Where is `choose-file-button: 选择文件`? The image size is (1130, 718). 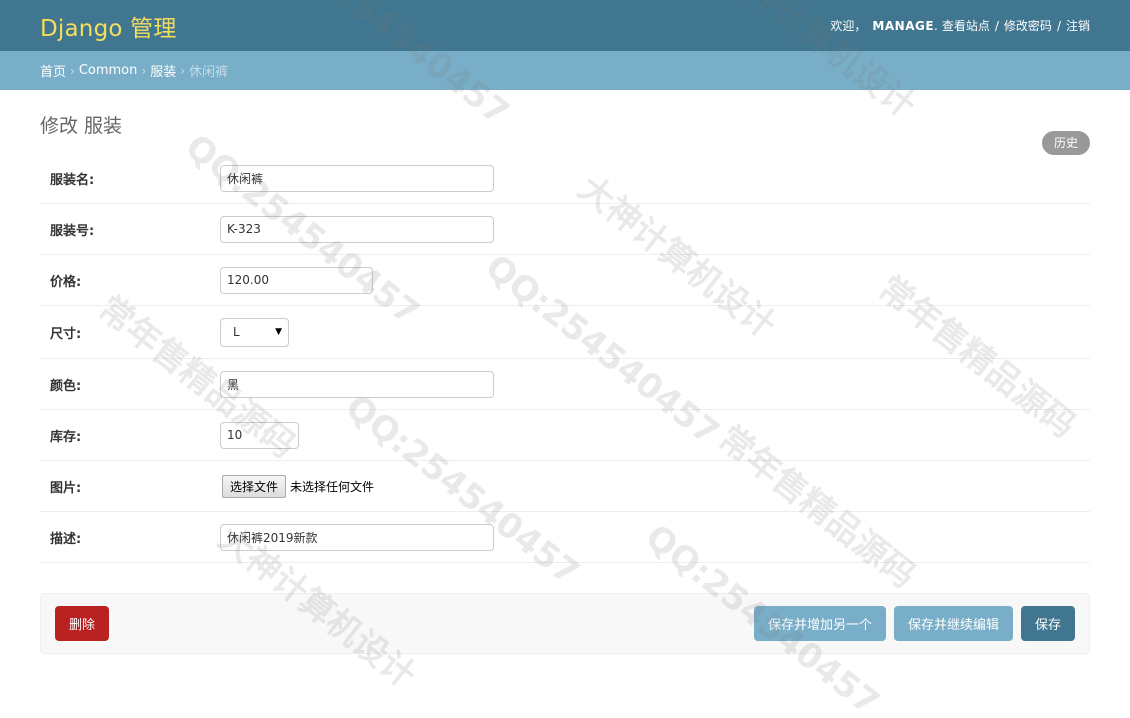
choose-file-button: 选择文件 is located at coordinates (254, 486).